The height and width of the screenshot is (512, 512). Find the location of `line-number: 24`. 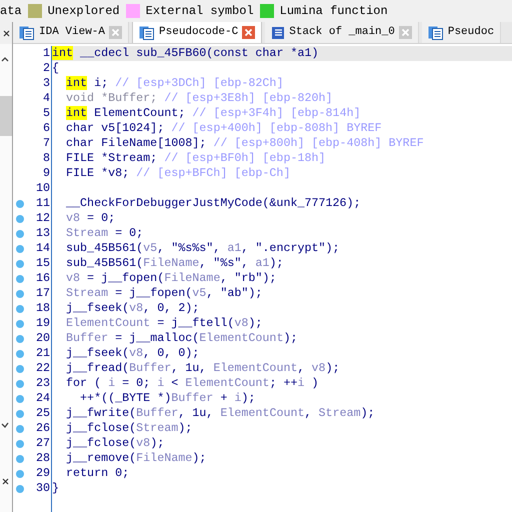

line-number: 24 is located at coordinates (42, 398).